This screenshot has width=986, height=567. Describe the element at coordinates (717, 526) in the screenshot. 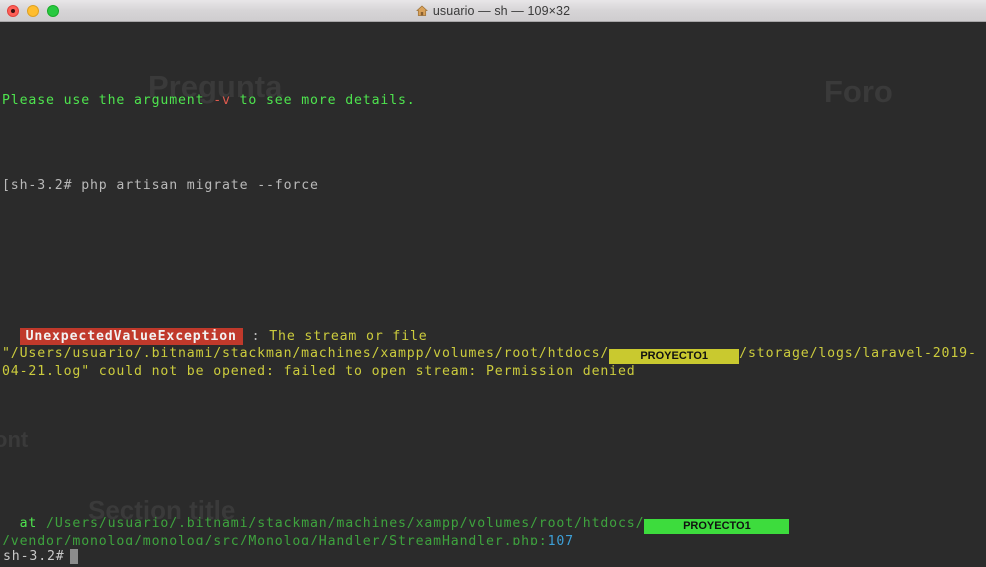

I see `redaction-proyecto1-at: PROYECTO1` at that location.